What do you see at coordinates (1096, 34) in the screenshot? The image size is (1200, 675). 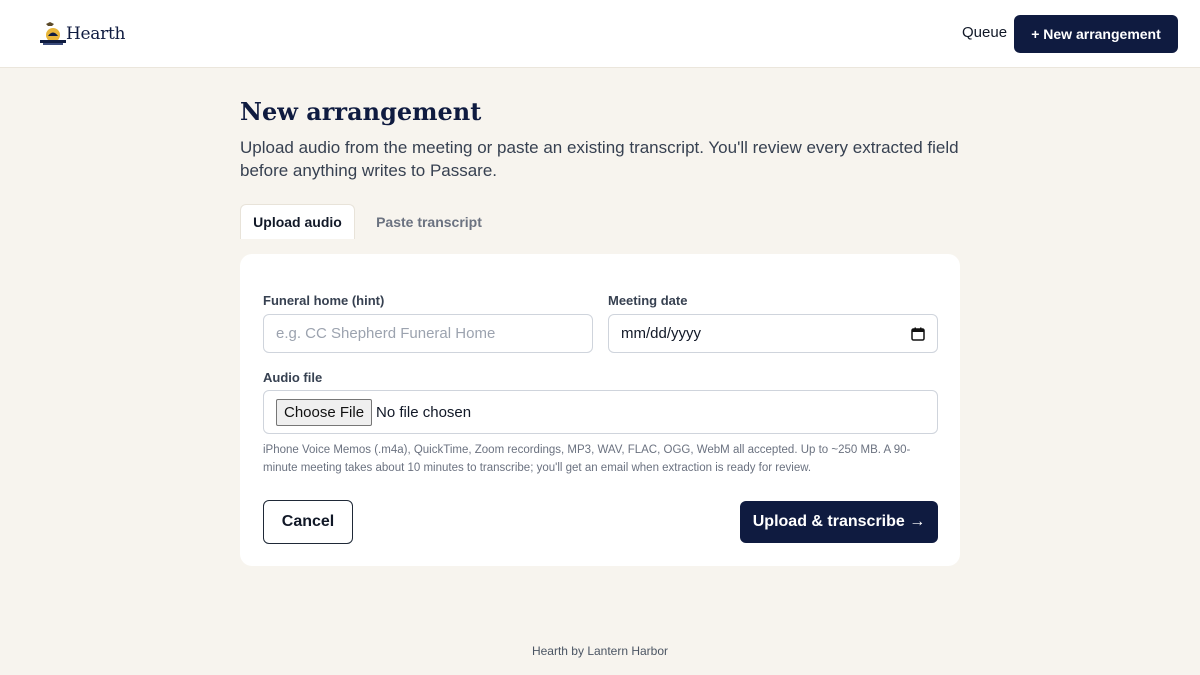 I see `new-arrangement-button: + New arrangement` at bounding box center [1096, 34].